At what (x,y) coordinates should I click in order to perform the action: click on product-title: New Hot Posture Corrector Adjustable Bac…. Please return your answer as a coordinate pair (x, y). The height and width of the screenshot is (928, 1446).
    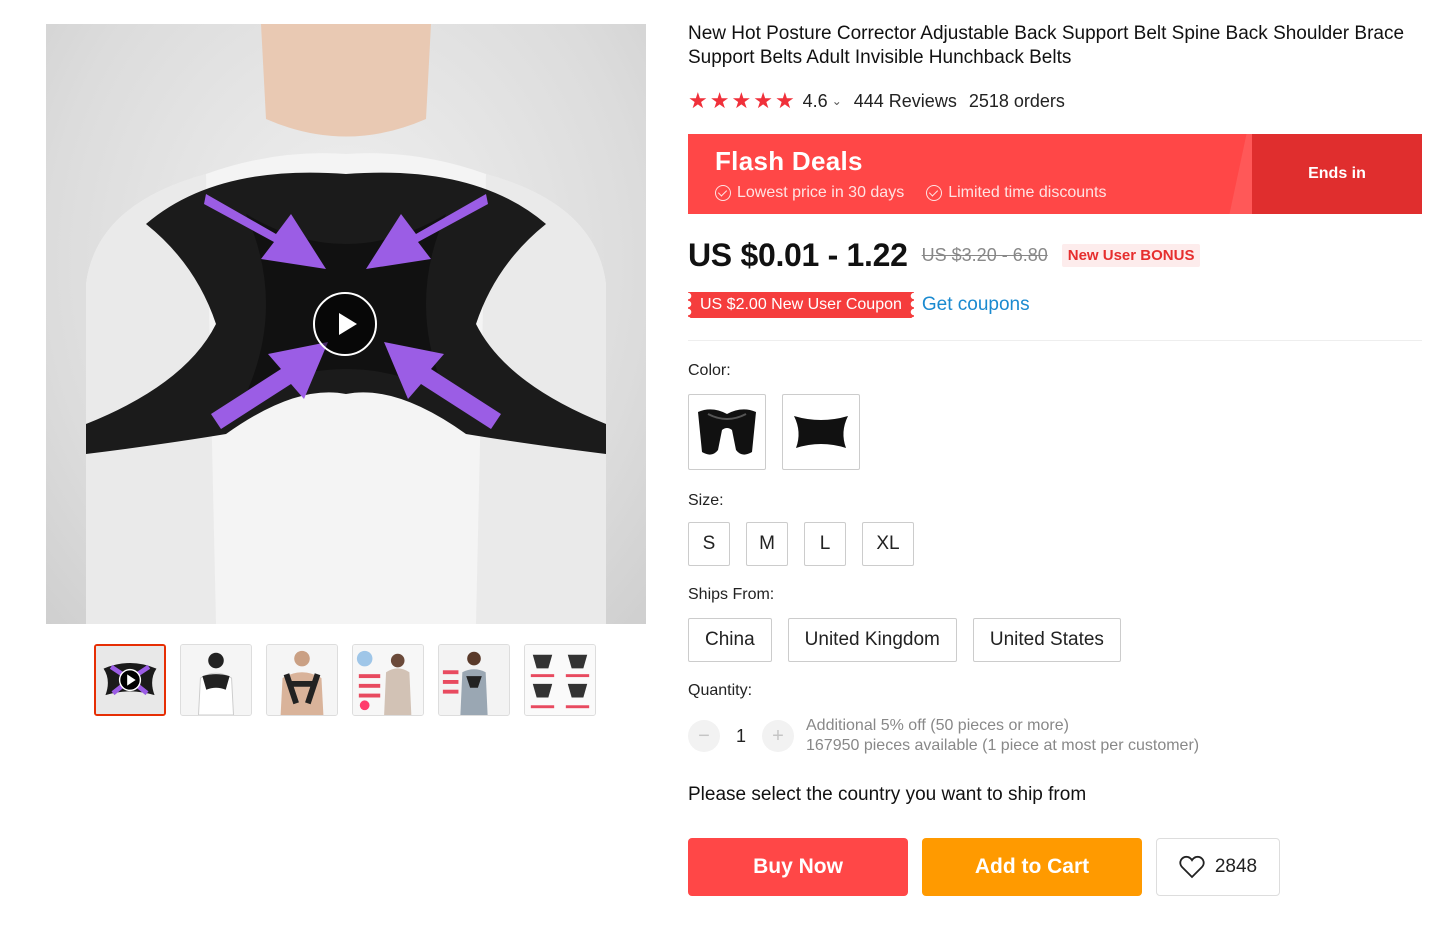
    Looking at the image, I should click on (1046, 45).